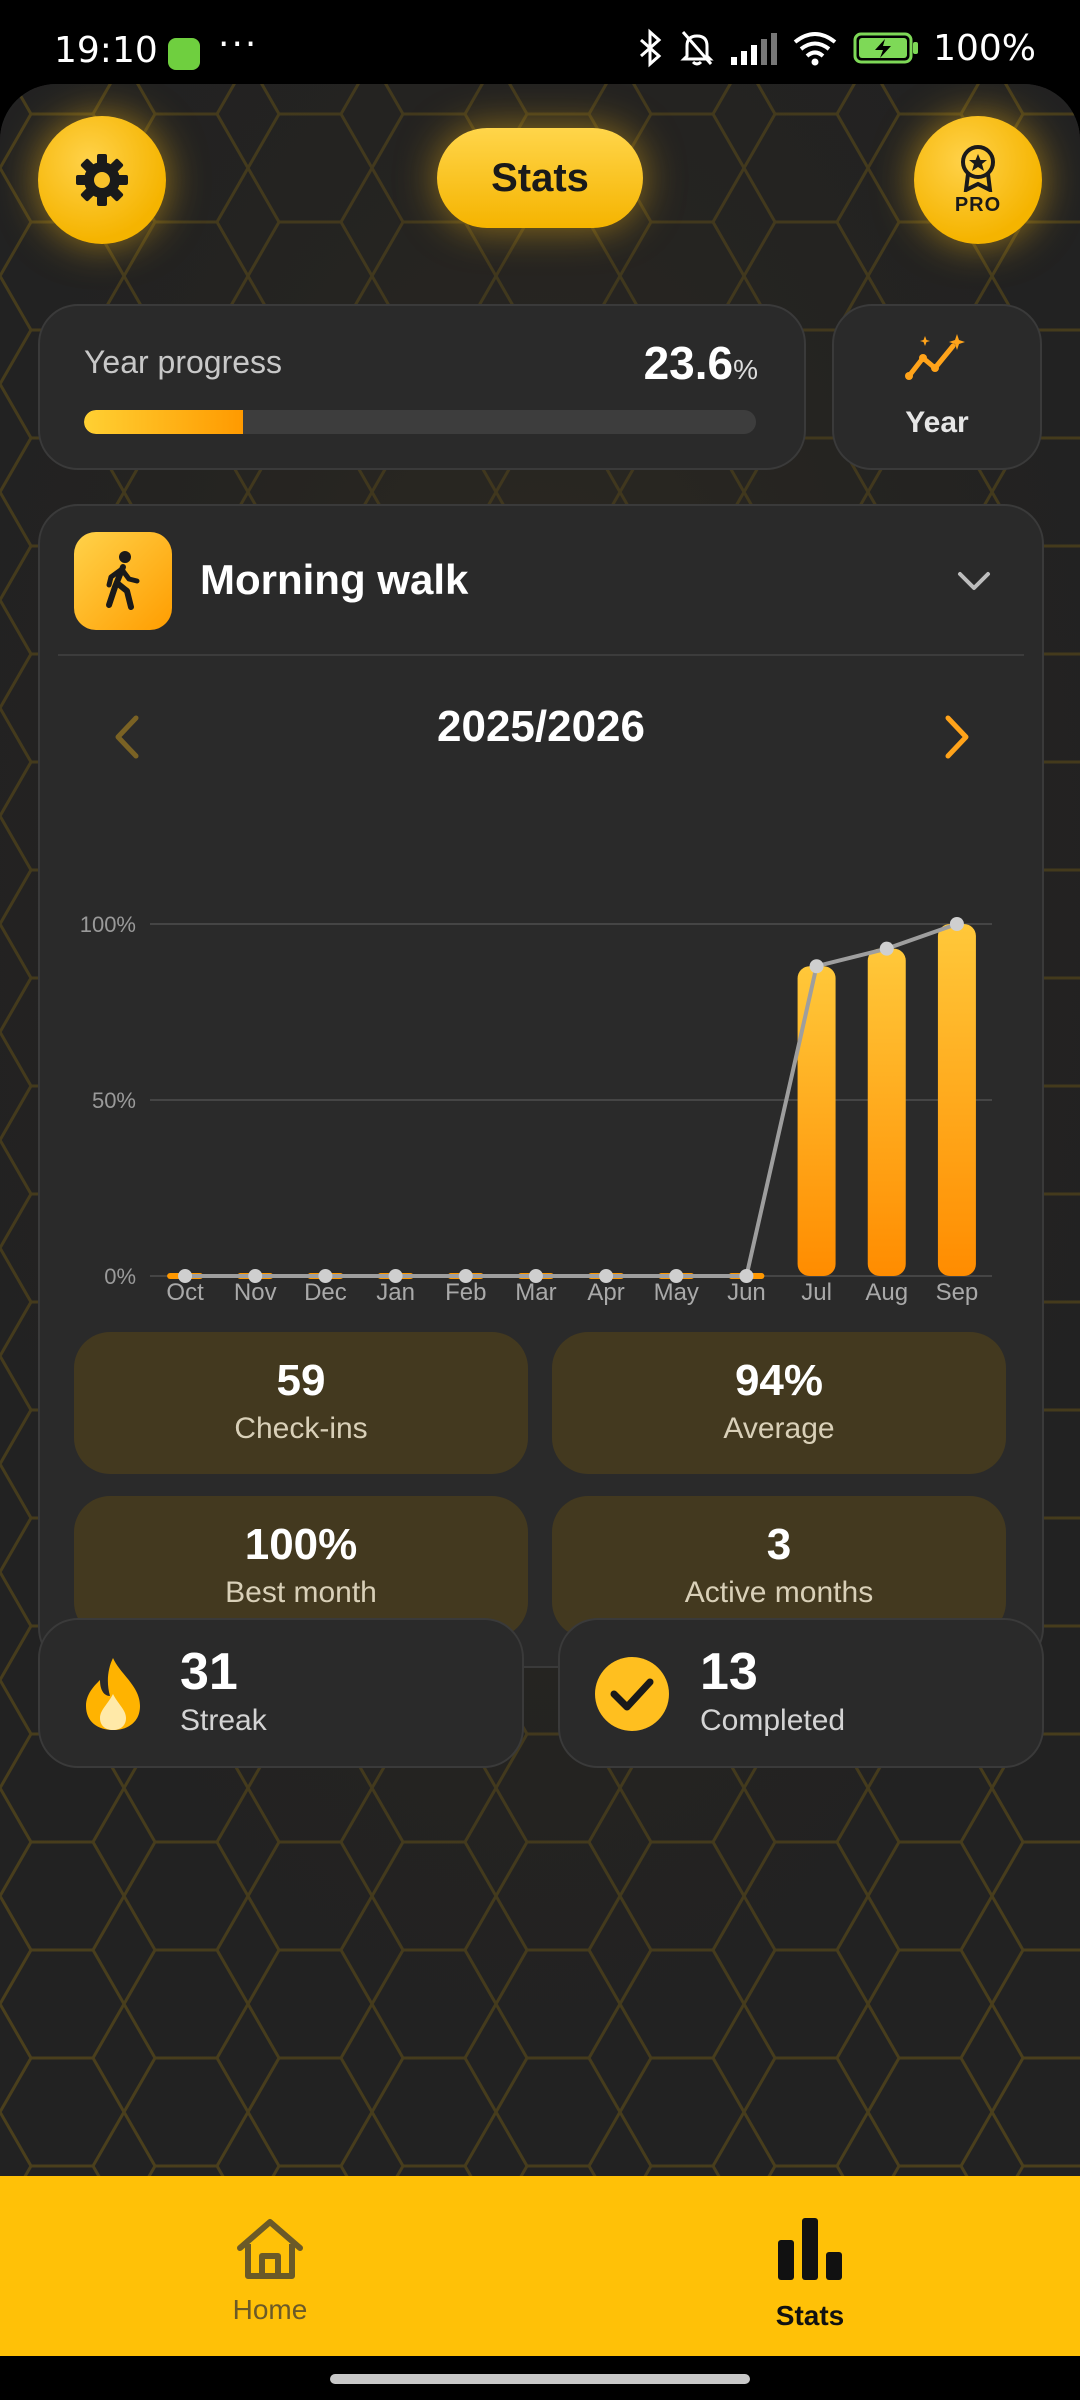 This screenshot has height=2400, width=1080. What do you see at coordinates (395, 1292) in the screenshot?
I see `chart-x-tick-label: Jan` at bounding box center [395, 1292].